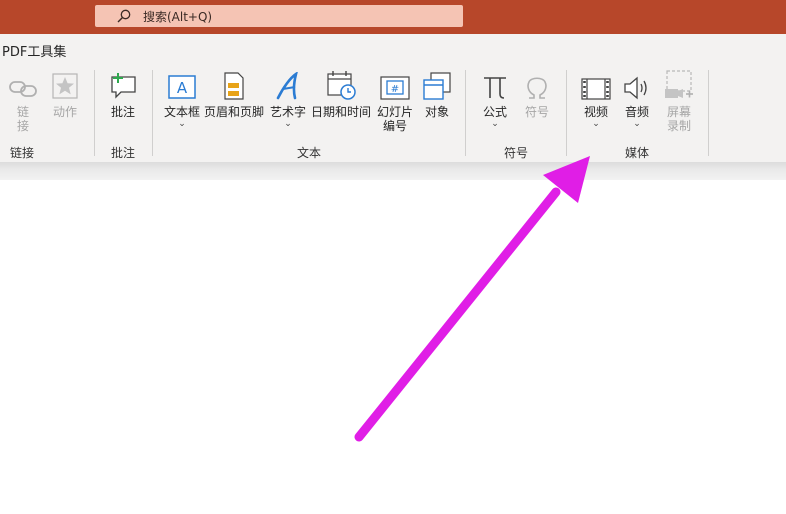  Describe the element at coordinates (122, 112) in the screenshot. I see `comment-label: 批注` at that location.